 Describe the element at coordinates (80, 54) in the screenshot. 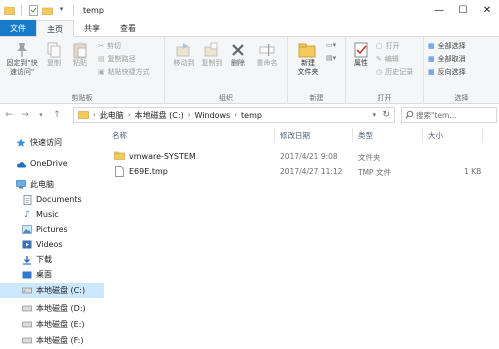

I see `paste-button: 粘贴` at that location.